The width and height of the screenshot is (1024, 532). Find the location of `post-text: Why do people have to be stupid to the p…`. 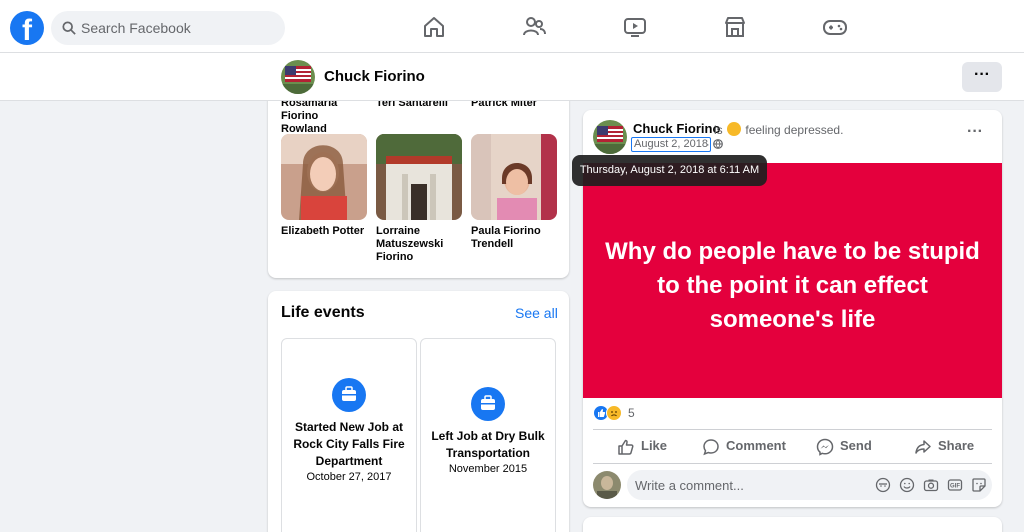

post-text: Why do people have to be stupid to the p… is located at coordinates (792, 285).